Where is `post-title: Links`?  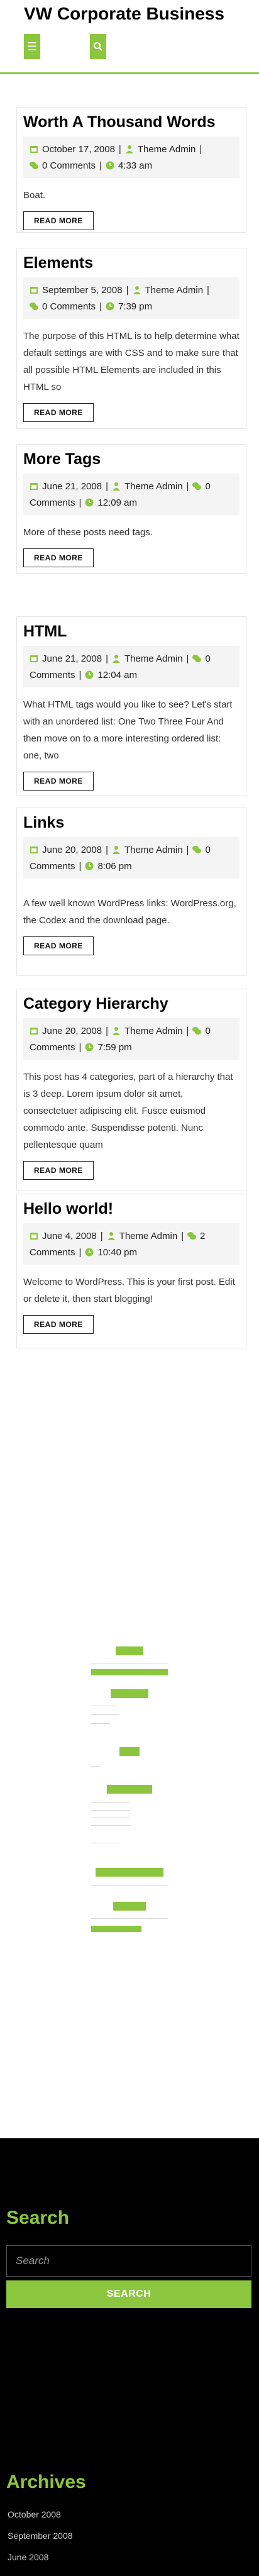 post-title: Links is located at coordinates (131, 822).